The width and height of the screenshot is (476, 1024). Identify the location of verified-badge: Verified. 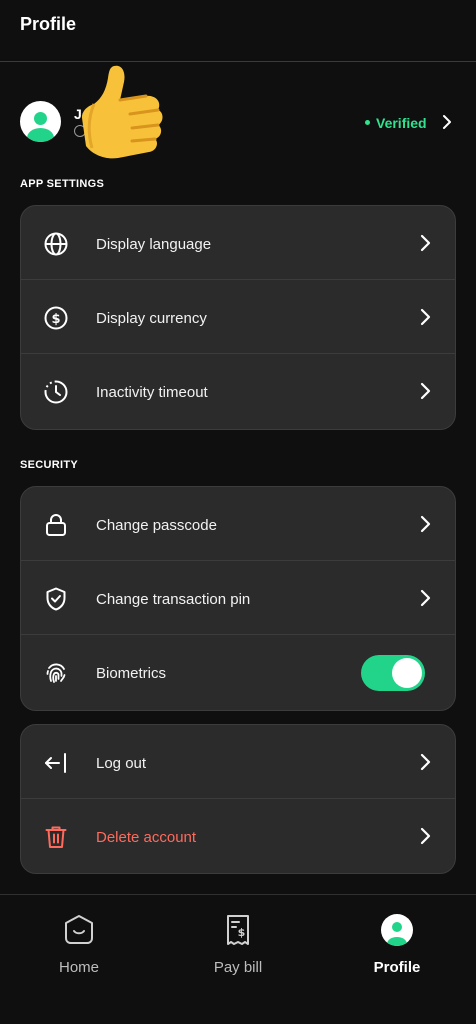
(396, 123).